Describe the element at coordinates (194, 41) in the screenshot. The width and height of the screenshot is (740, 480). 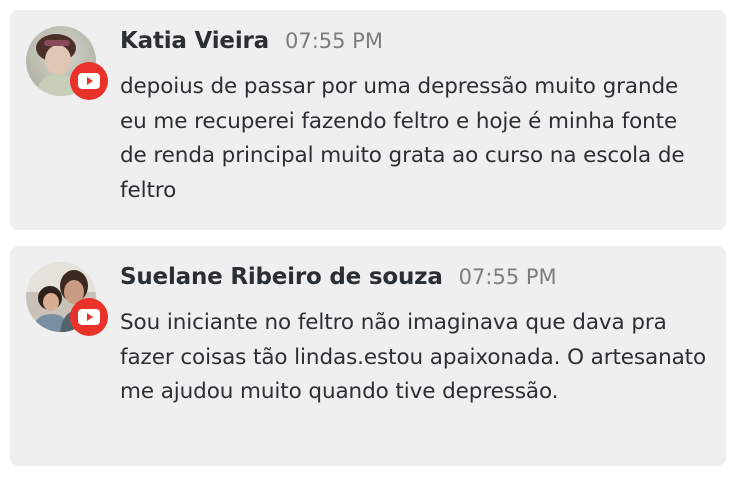
I see `author-name: Katia Vieira` at that location.